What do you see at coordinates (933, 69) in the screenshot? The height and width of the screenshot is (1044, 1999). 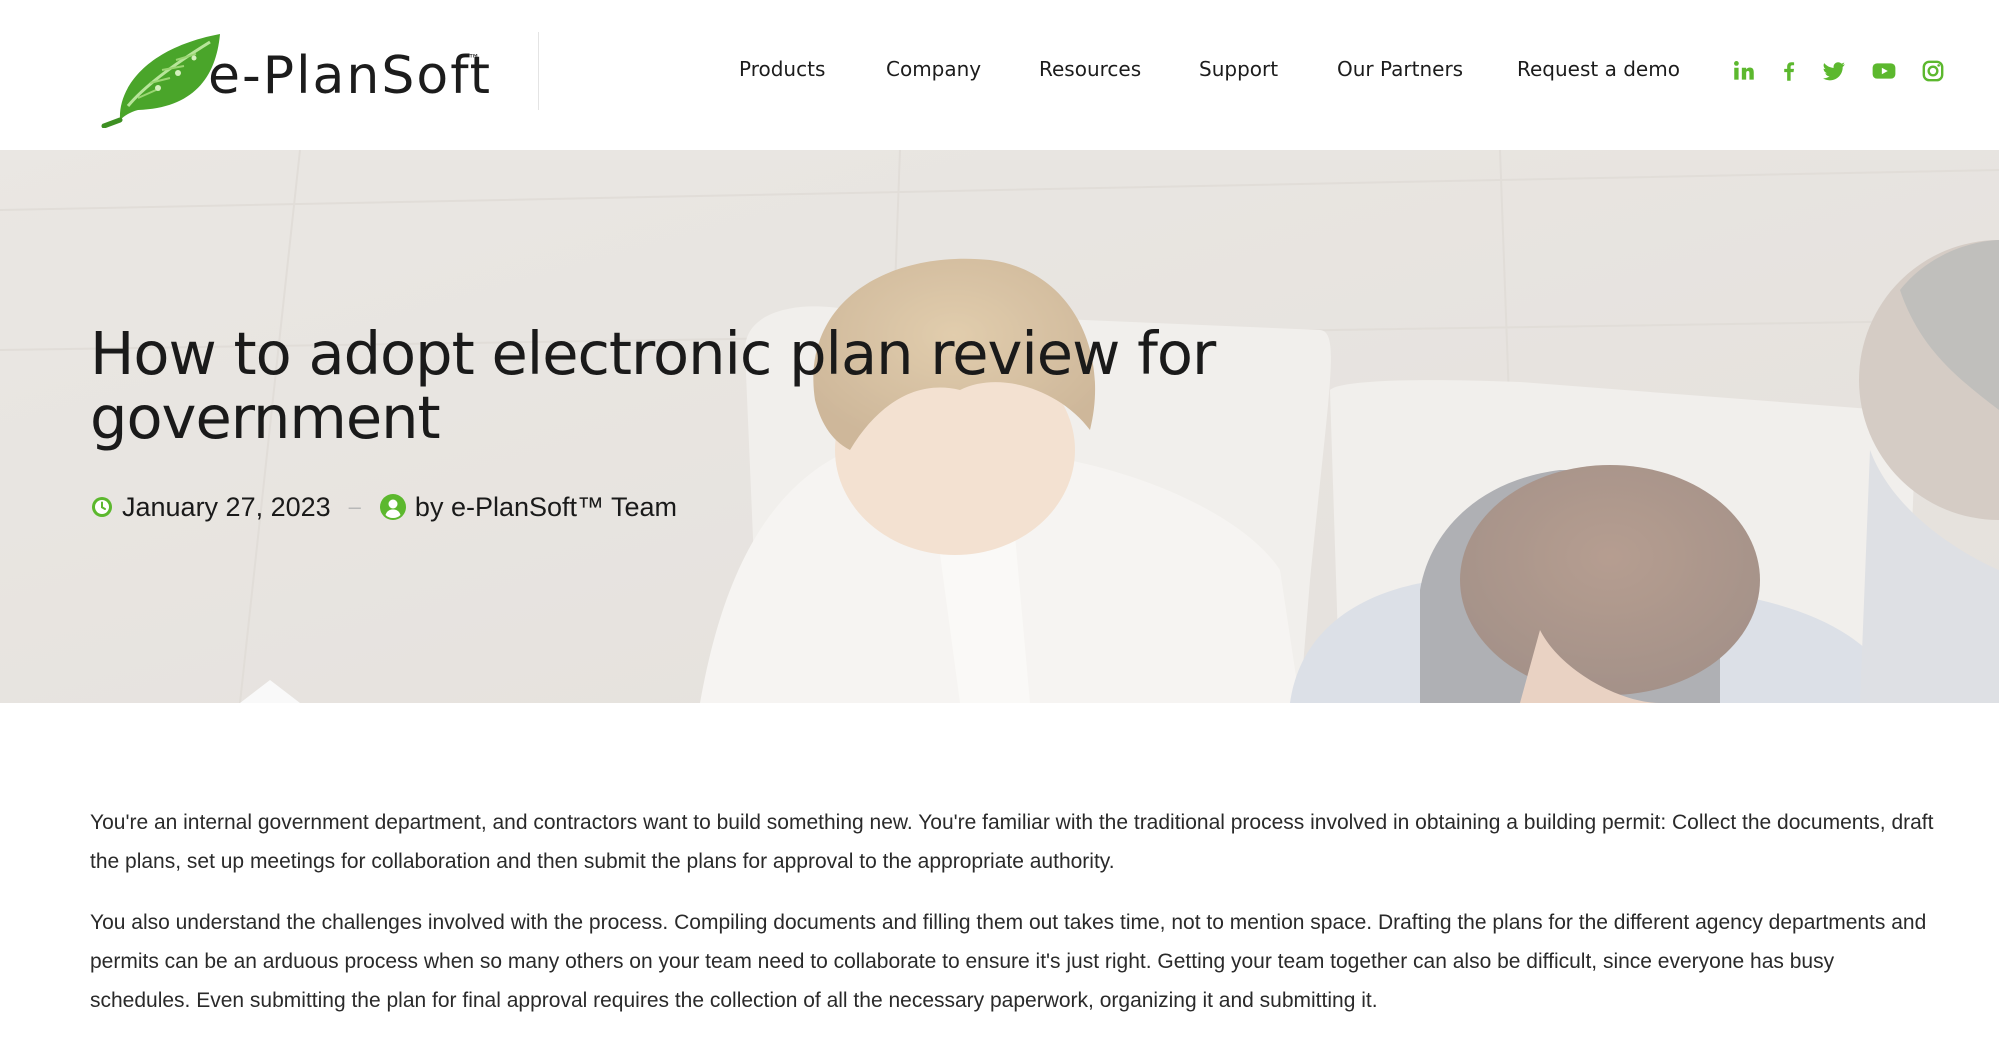 I see `nav-company: Company` at bounding box center [933, 69].